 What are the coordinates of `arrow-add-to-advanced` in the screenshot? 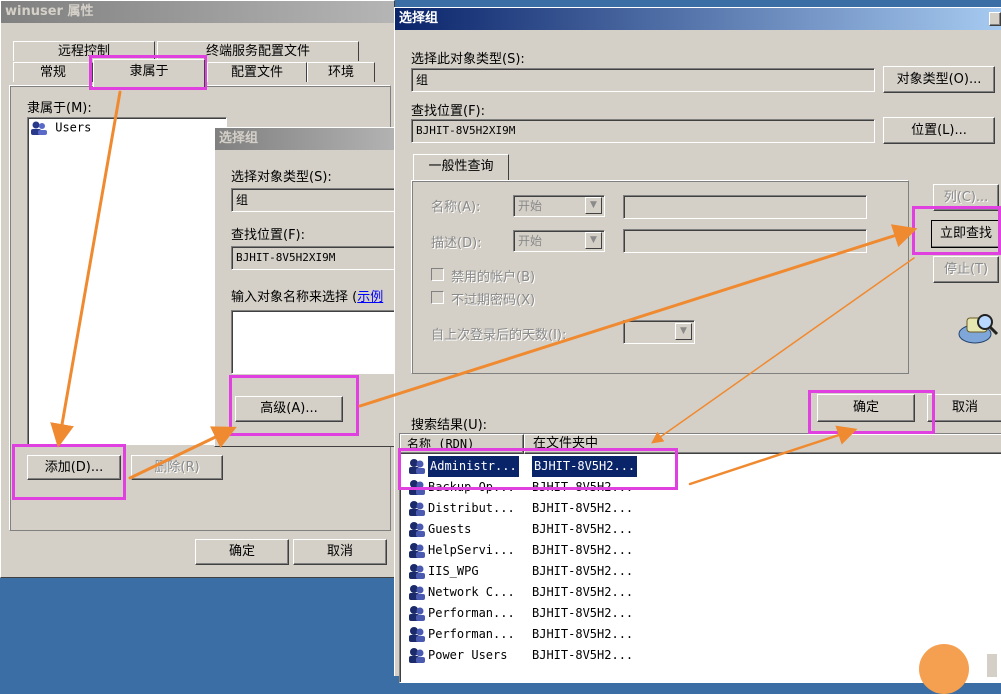 It's located at (182, 453).